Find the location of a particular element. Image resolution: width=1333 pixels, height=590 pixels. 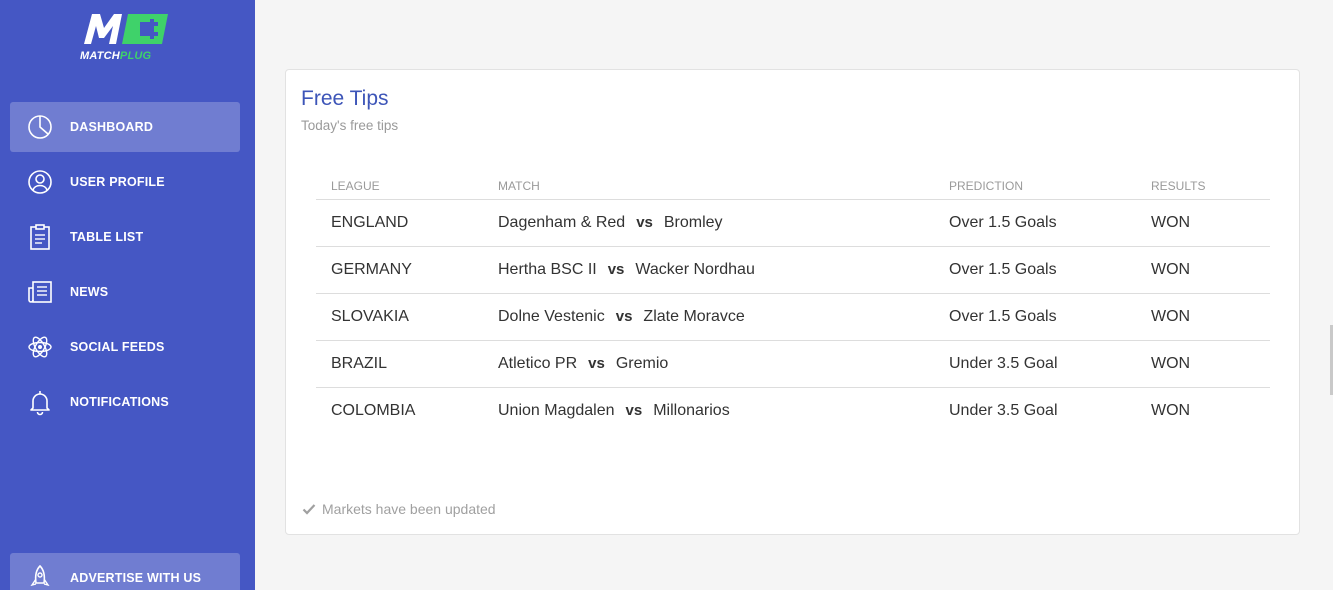

league-cell: ENGLAND is located at coordinates (370, 222).